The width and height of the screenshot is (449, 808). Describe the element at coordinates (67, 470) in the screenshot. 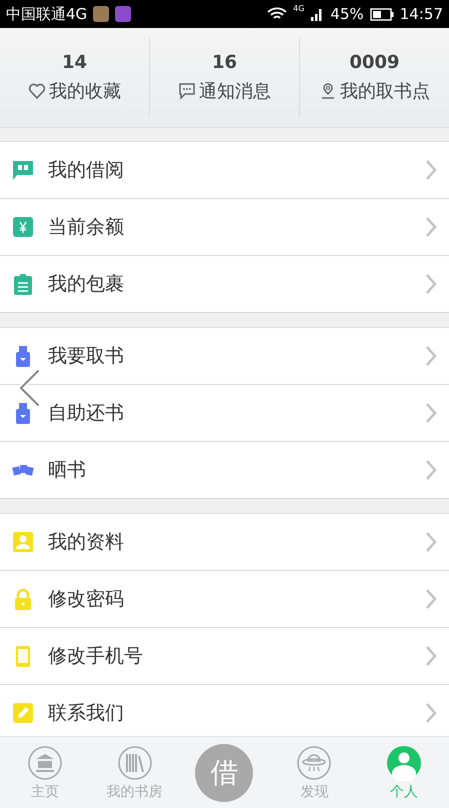

I see `menu-label: 晒书` at that location.